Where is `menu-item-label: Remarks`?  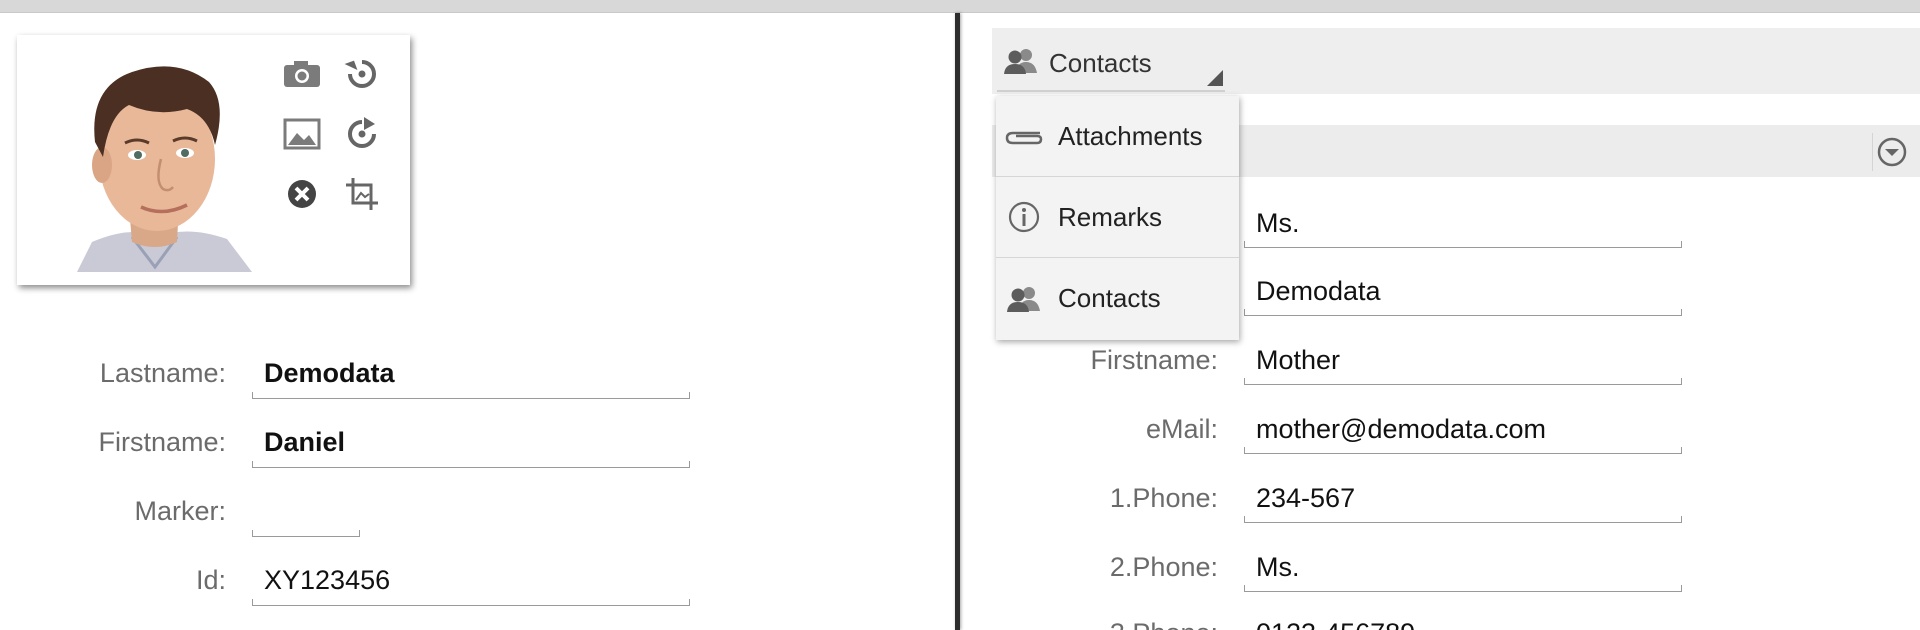
menu-item-label: Remarks is located at coordinates (1110, 216).